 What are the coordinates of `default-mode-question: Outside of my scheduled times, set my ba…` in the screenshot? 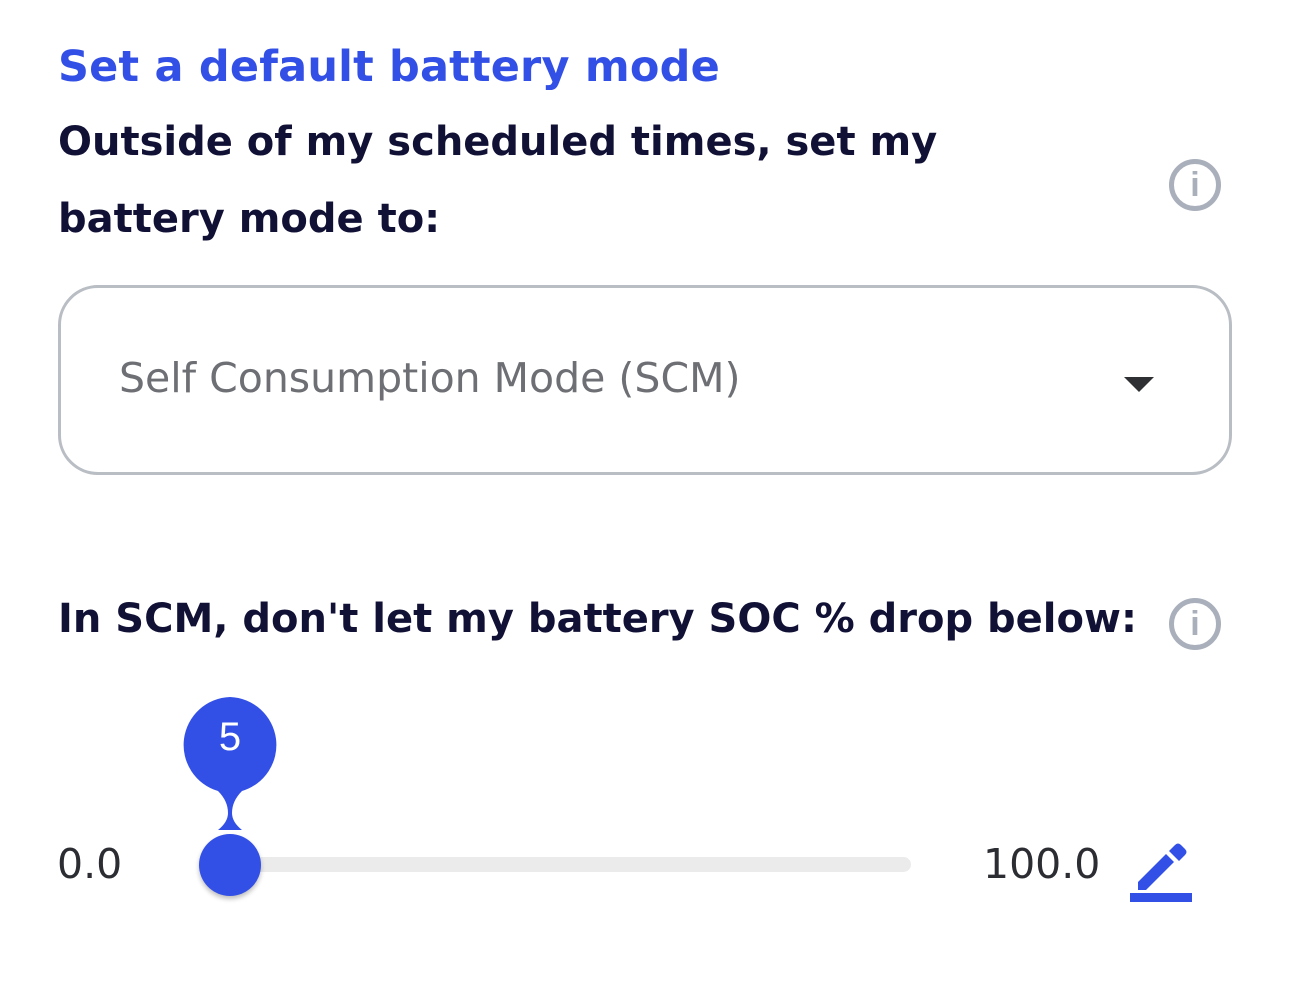 It's located at (498, 180).